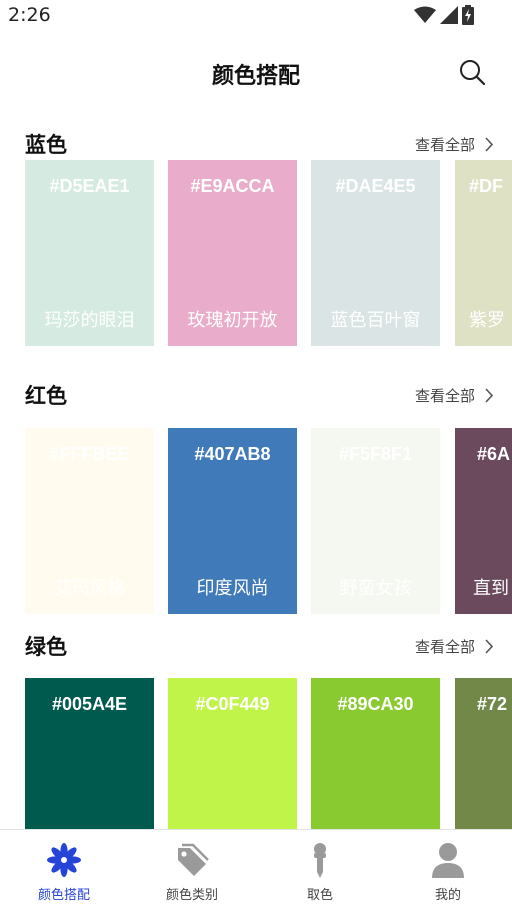 This screenshot has height=912, width=512. Describe the element at coordinates (375, 186) in the screenshot. I see `color-hex: #DAE4E5` at that location.